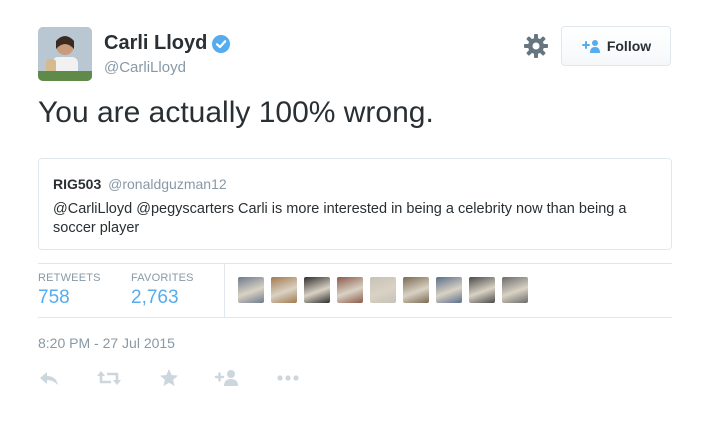  What do you see at coordinates (155, 297) in the screenshot?
I see `favorites-count: 2,763` at bounding box center [155, 297].